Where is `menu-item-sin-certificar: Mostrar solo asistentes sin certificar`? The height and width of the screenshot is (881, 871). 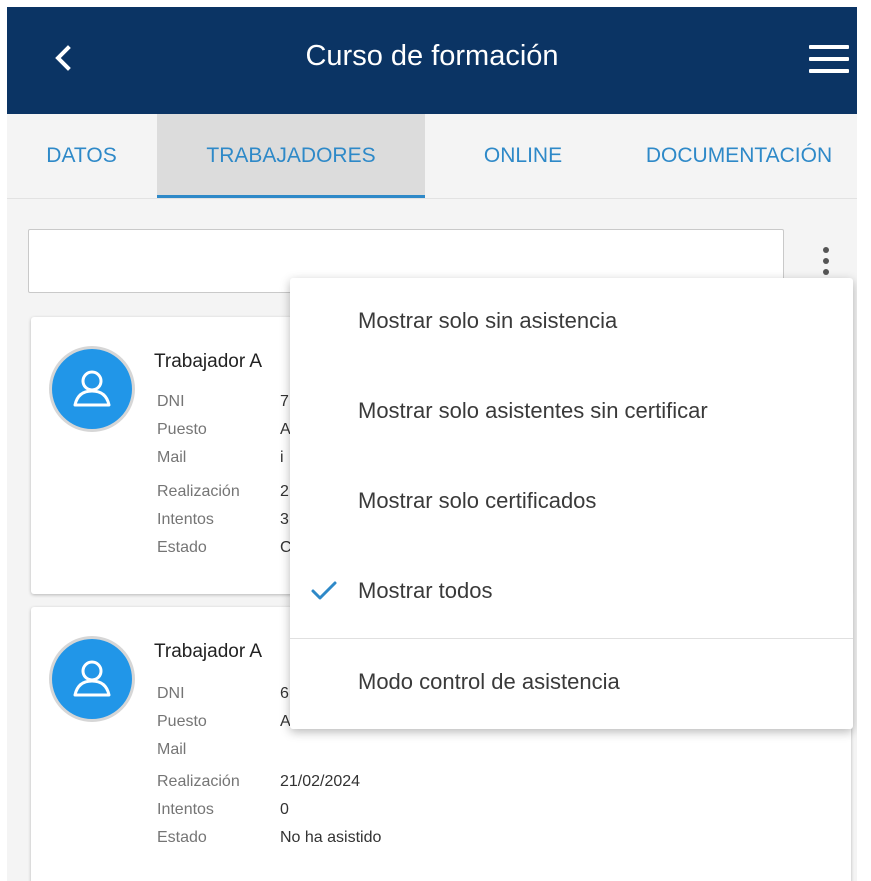
menu-item-sin-certificar: Mostrar solo asistentes sin certificar is located at coordinates (571, 413).